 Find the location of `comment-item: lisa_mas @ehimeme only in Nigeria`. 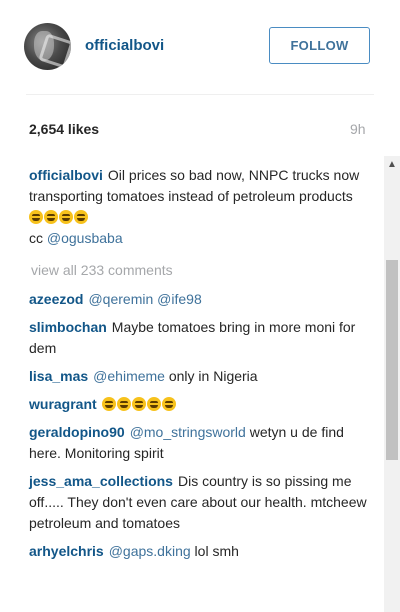

comment-item: lisa_mas @ehimeme only in Nigeria is located at coordinates (199, 376).